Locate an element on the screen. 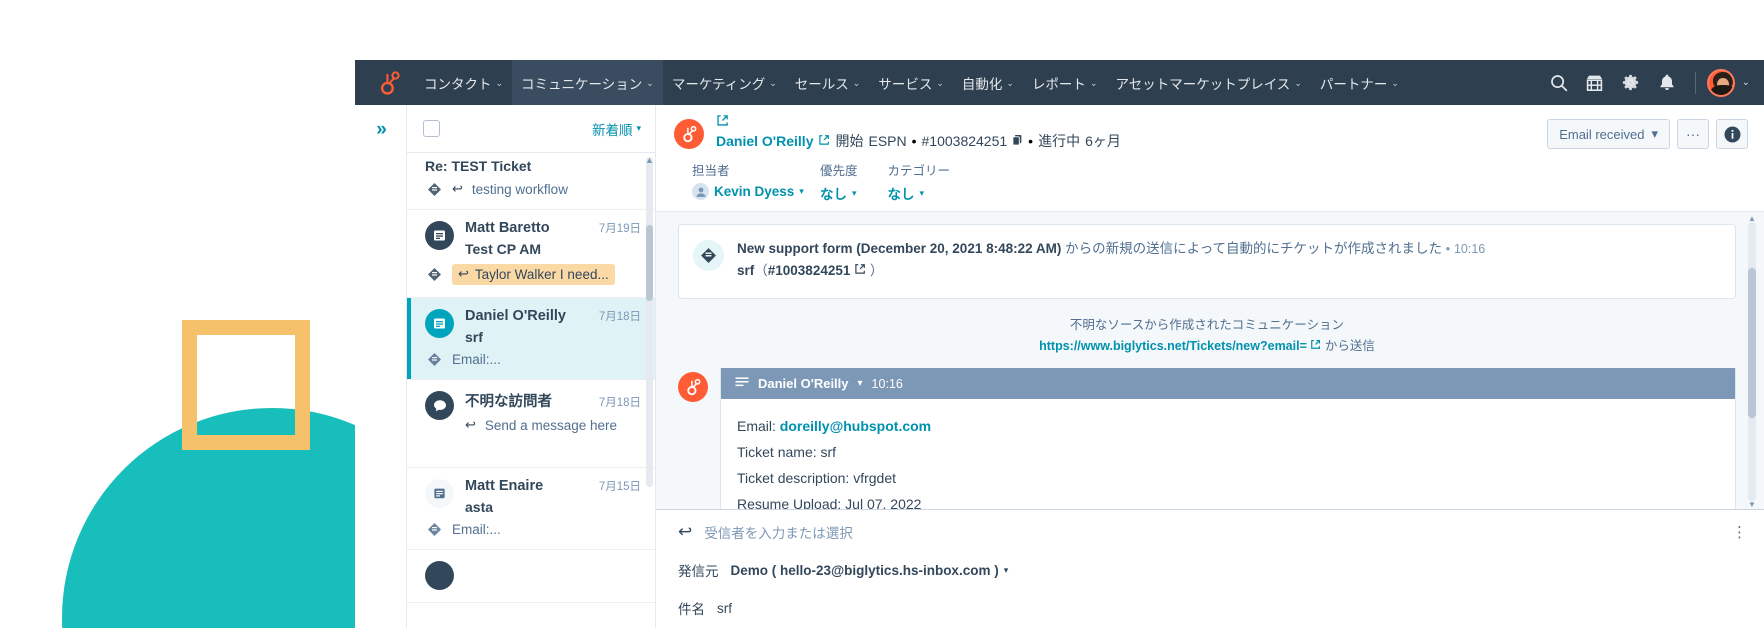  expand-sidebar-icon: » is located at coordinates (381, 373).